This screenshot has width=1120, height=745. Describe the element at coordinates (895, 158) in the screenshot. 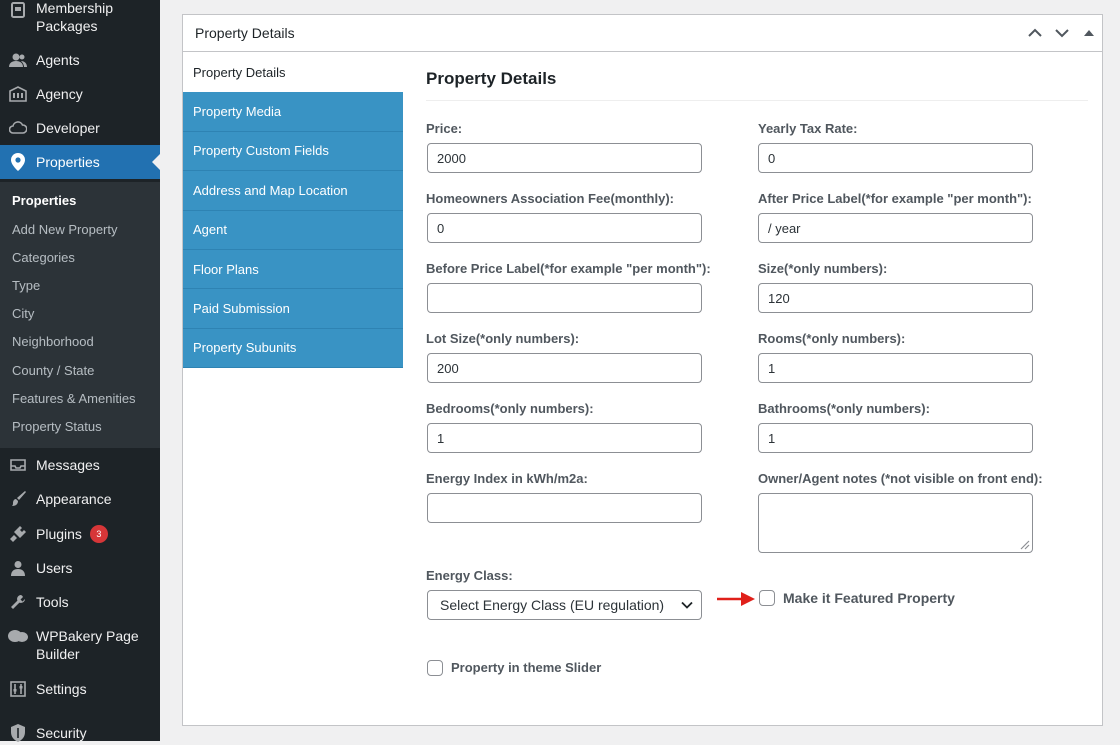

I see `yearly-tax-input` at that location.